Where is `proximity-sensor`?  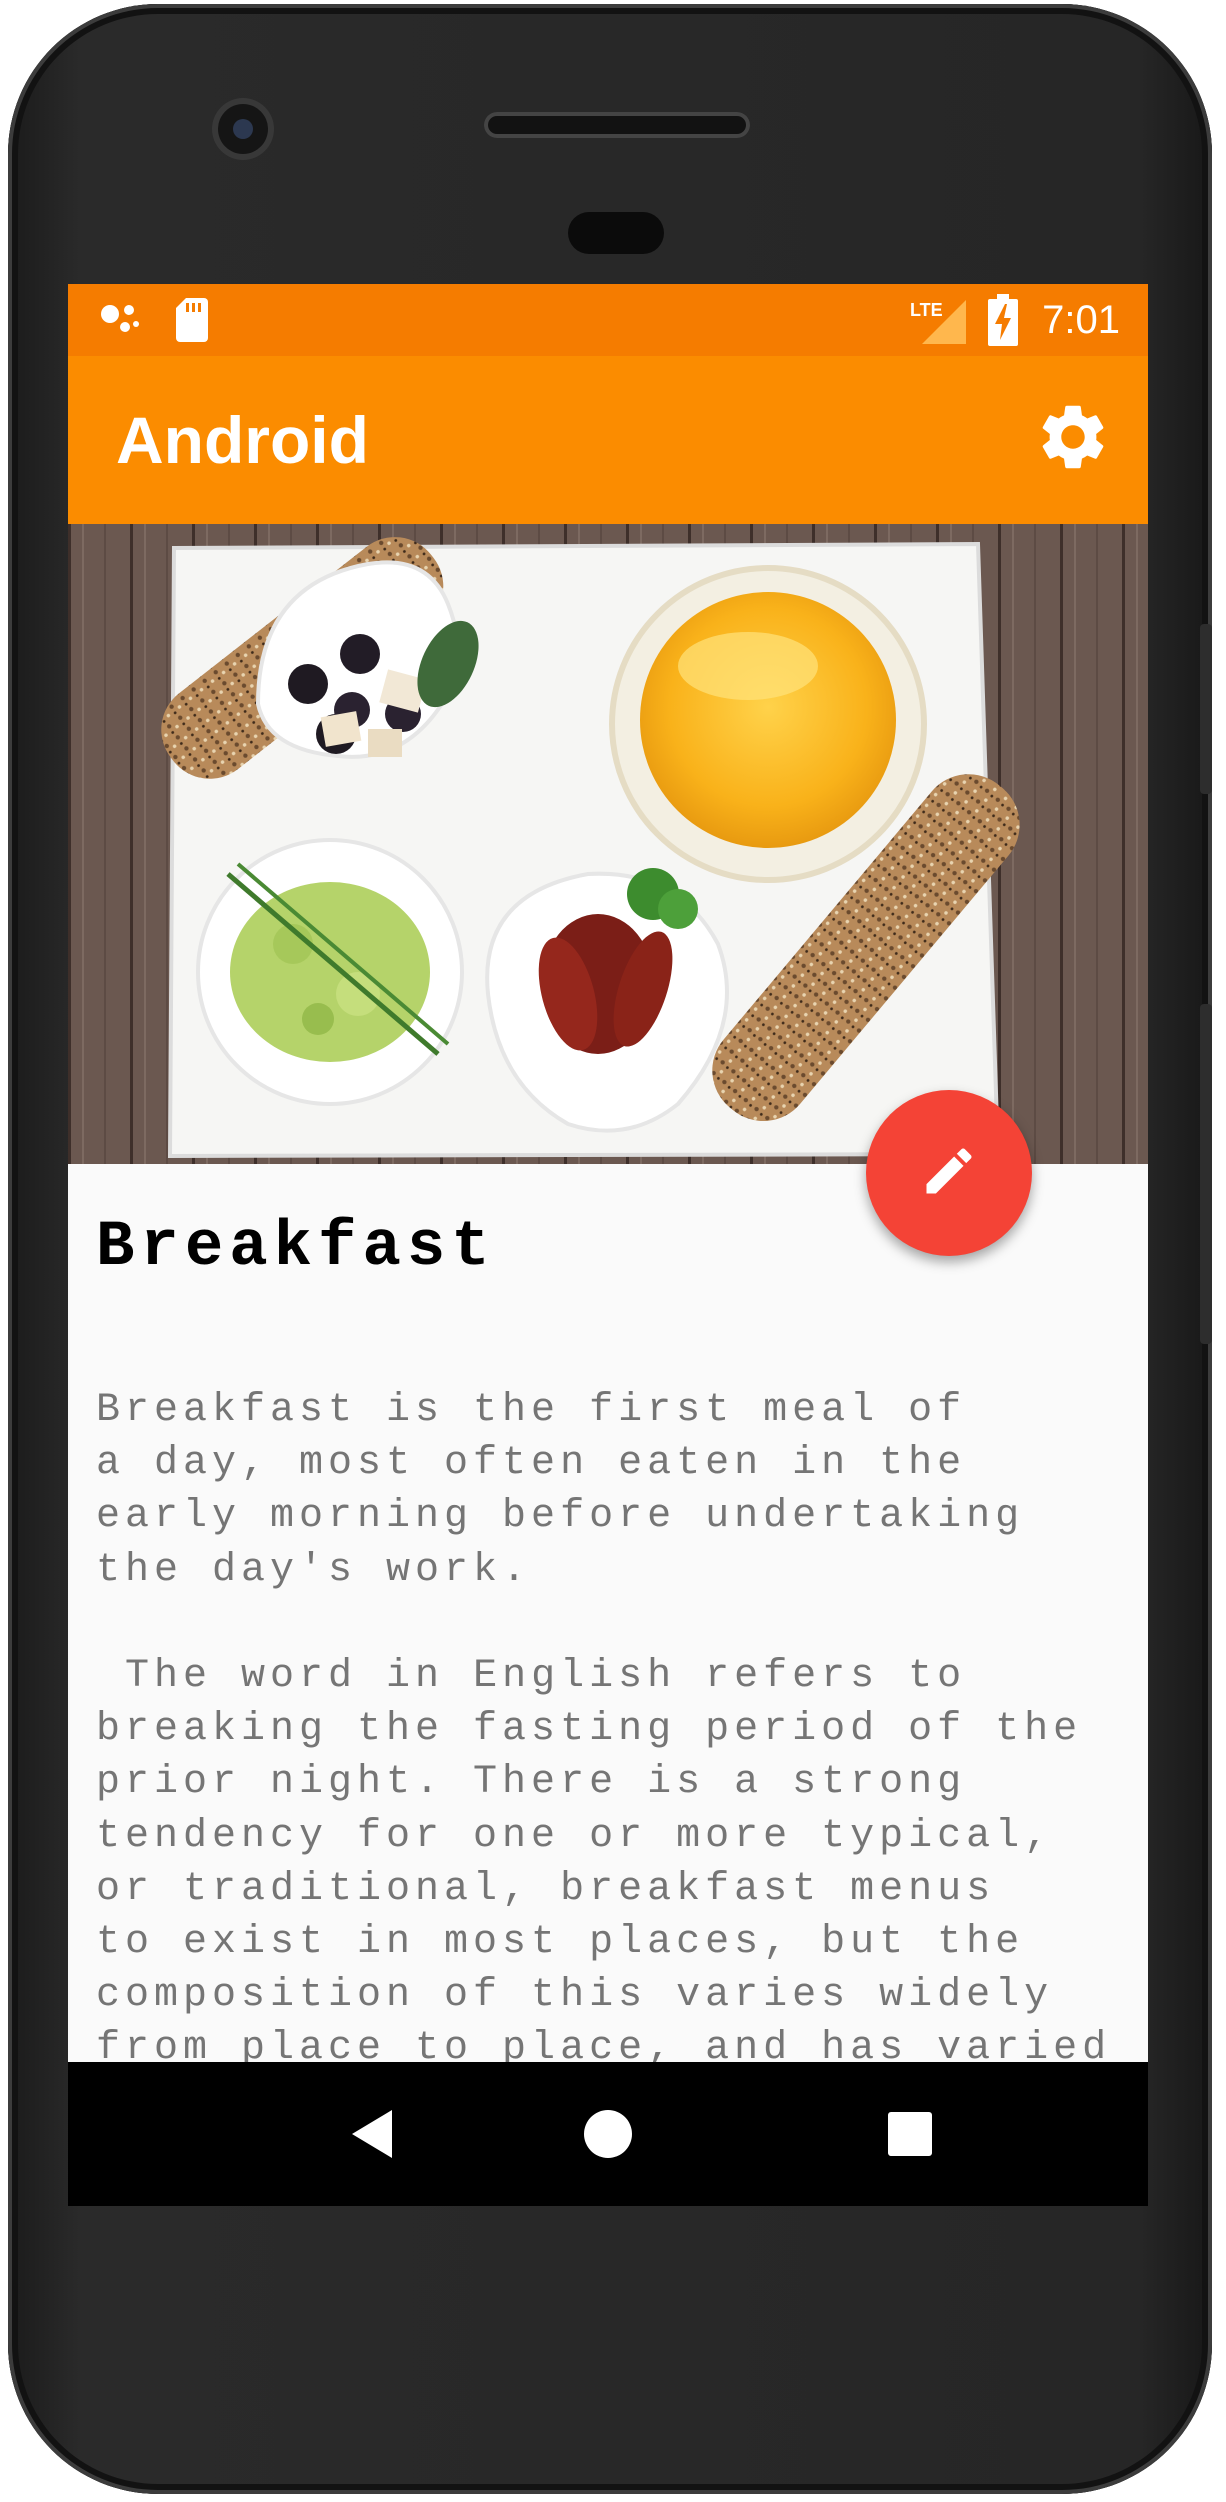
proximity-sensor is located at coordinates (616, 233).